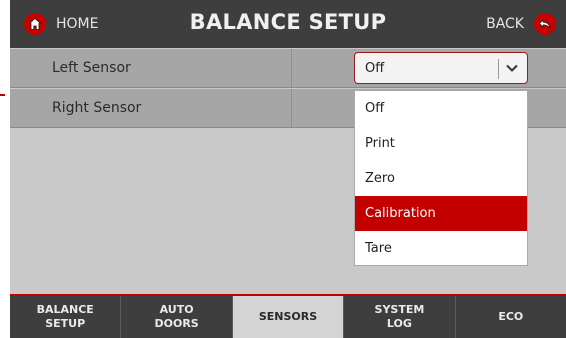 This screenshot has width=566, height=338. What do you see at coordinates (545, 24) in the screenshot?
I see `back-arrow-icon` at bounding box center [545, 24].